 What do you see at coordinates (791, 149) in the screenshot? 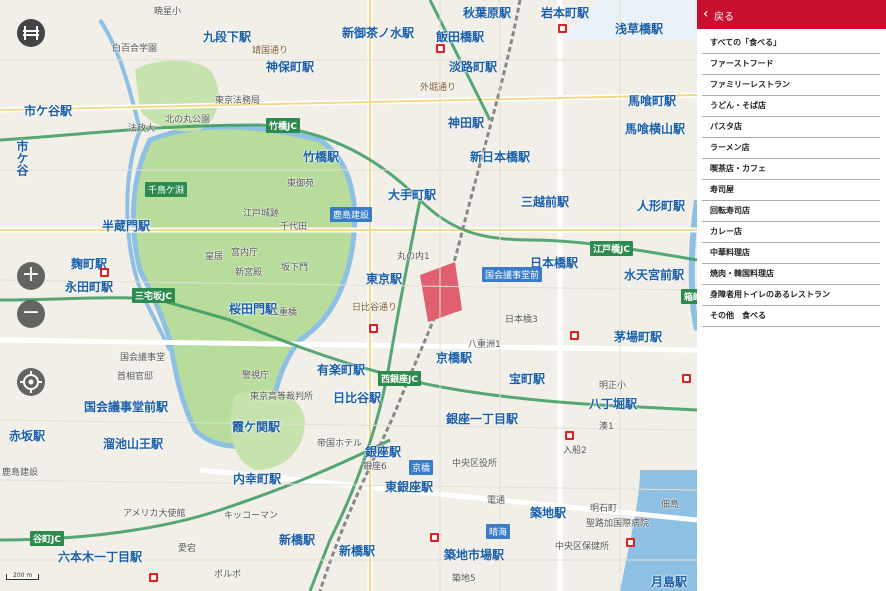
I see `category-item-ramen: ラーメン店` at bounding box center [791, 149].